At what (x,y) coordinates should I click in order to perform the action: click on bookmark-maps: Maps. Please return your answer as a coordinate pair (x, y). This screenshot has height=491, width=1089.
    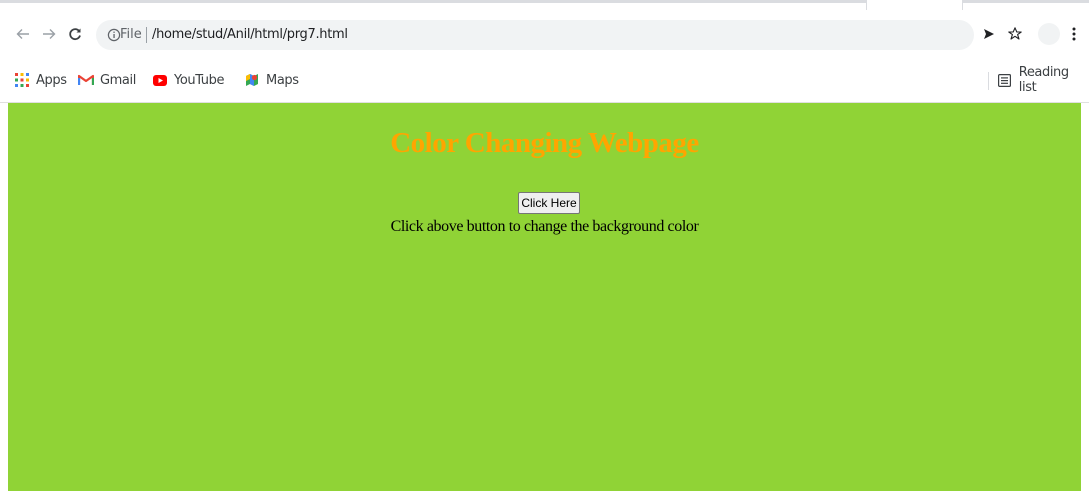
    Looking at the image, I should click on (271, 80).